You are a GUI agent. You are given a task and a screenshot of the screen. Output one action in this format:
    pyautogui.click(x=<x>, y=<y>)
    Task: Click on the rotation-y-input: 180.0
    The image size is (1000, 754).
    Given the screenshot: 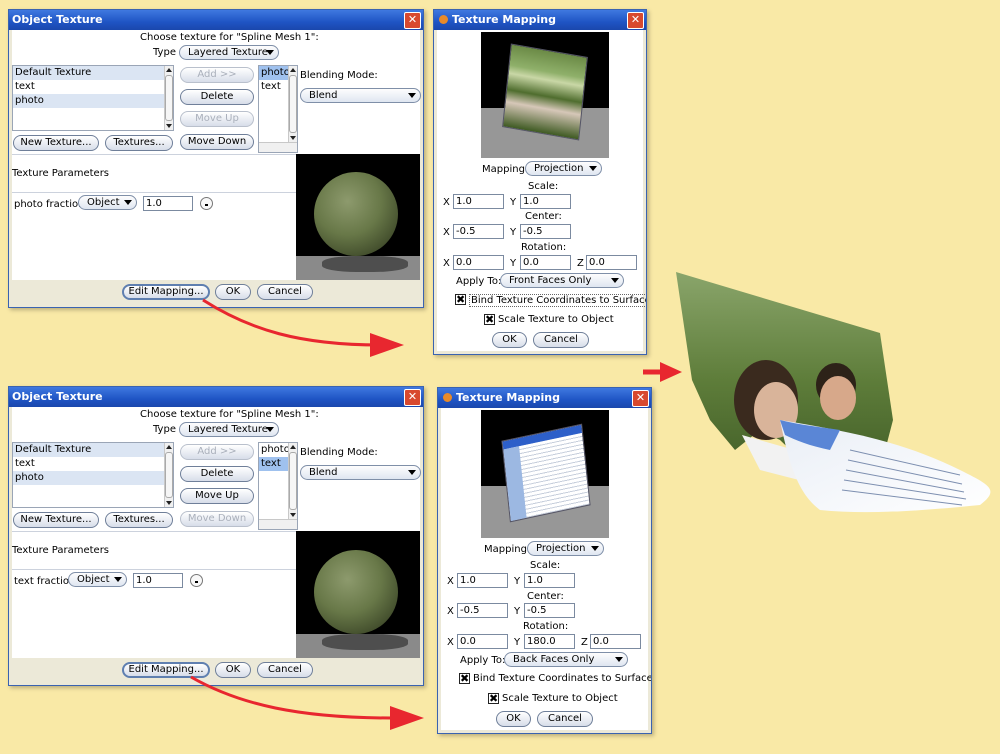 What is the action you would take?
    pyautogui.click(x=549, y=641)
    